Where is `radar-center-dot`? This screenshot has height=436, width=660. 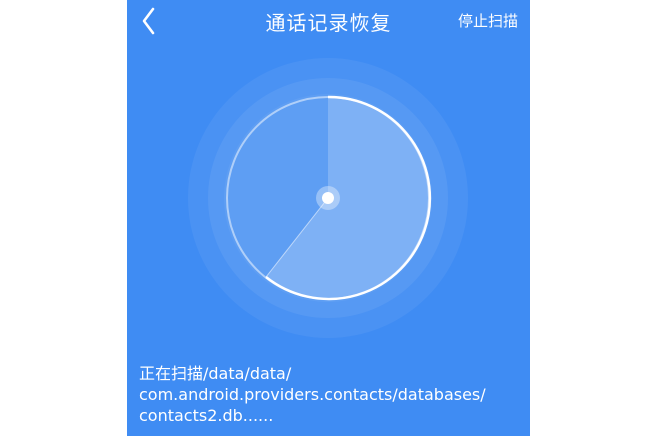 radar-center-dot is located at coordinates (328, 198).